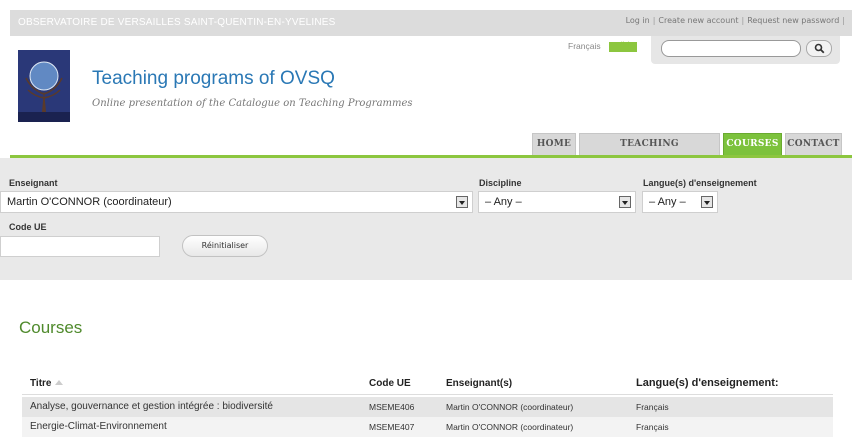  What do you see at coordinates (58, 382) in the screenshot?
I see `sort-asc-icon` at bounding box center [58, 382].